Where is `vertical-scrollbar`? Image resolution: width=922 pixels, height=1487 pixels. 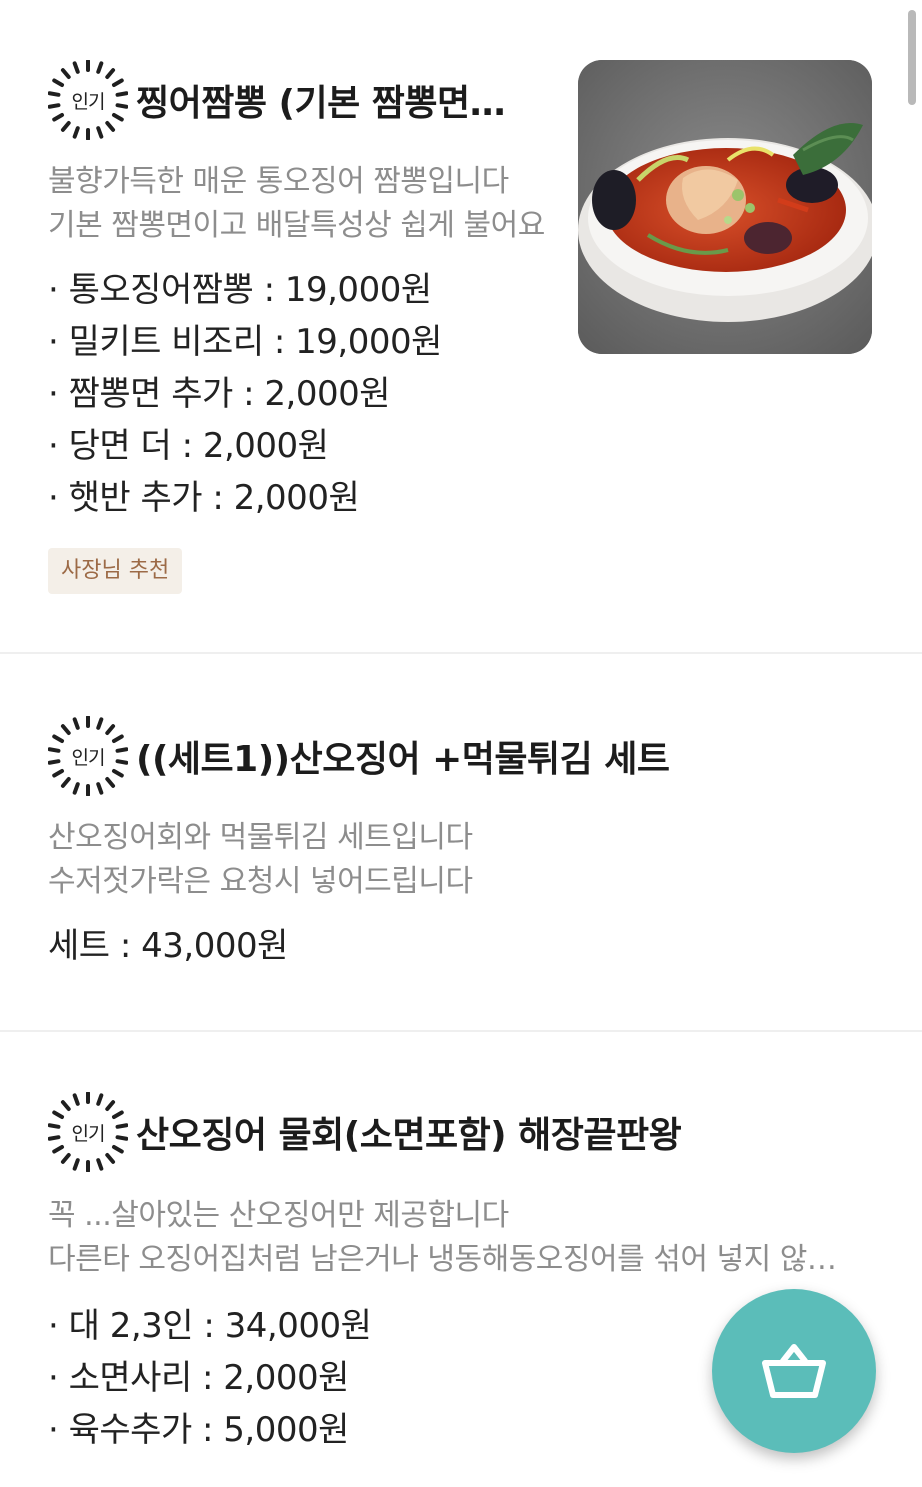 vertical-scrollbar is located at coordinates (912, 57).